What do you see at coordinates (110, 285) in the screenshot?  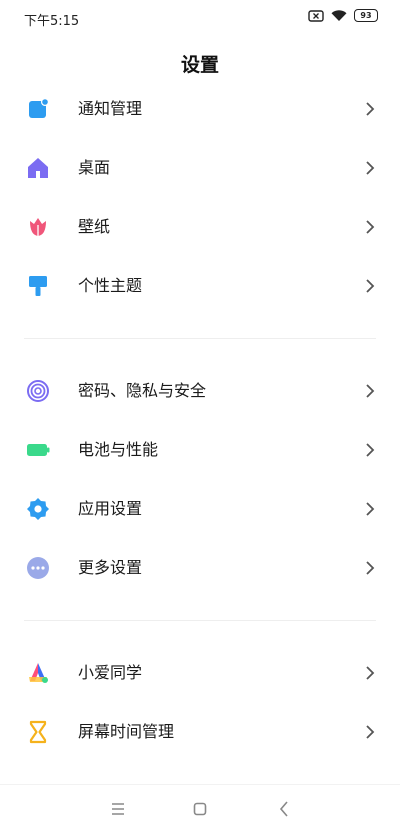 I see `settings-item-label: 个性主题` at bounding box center [110, 285].